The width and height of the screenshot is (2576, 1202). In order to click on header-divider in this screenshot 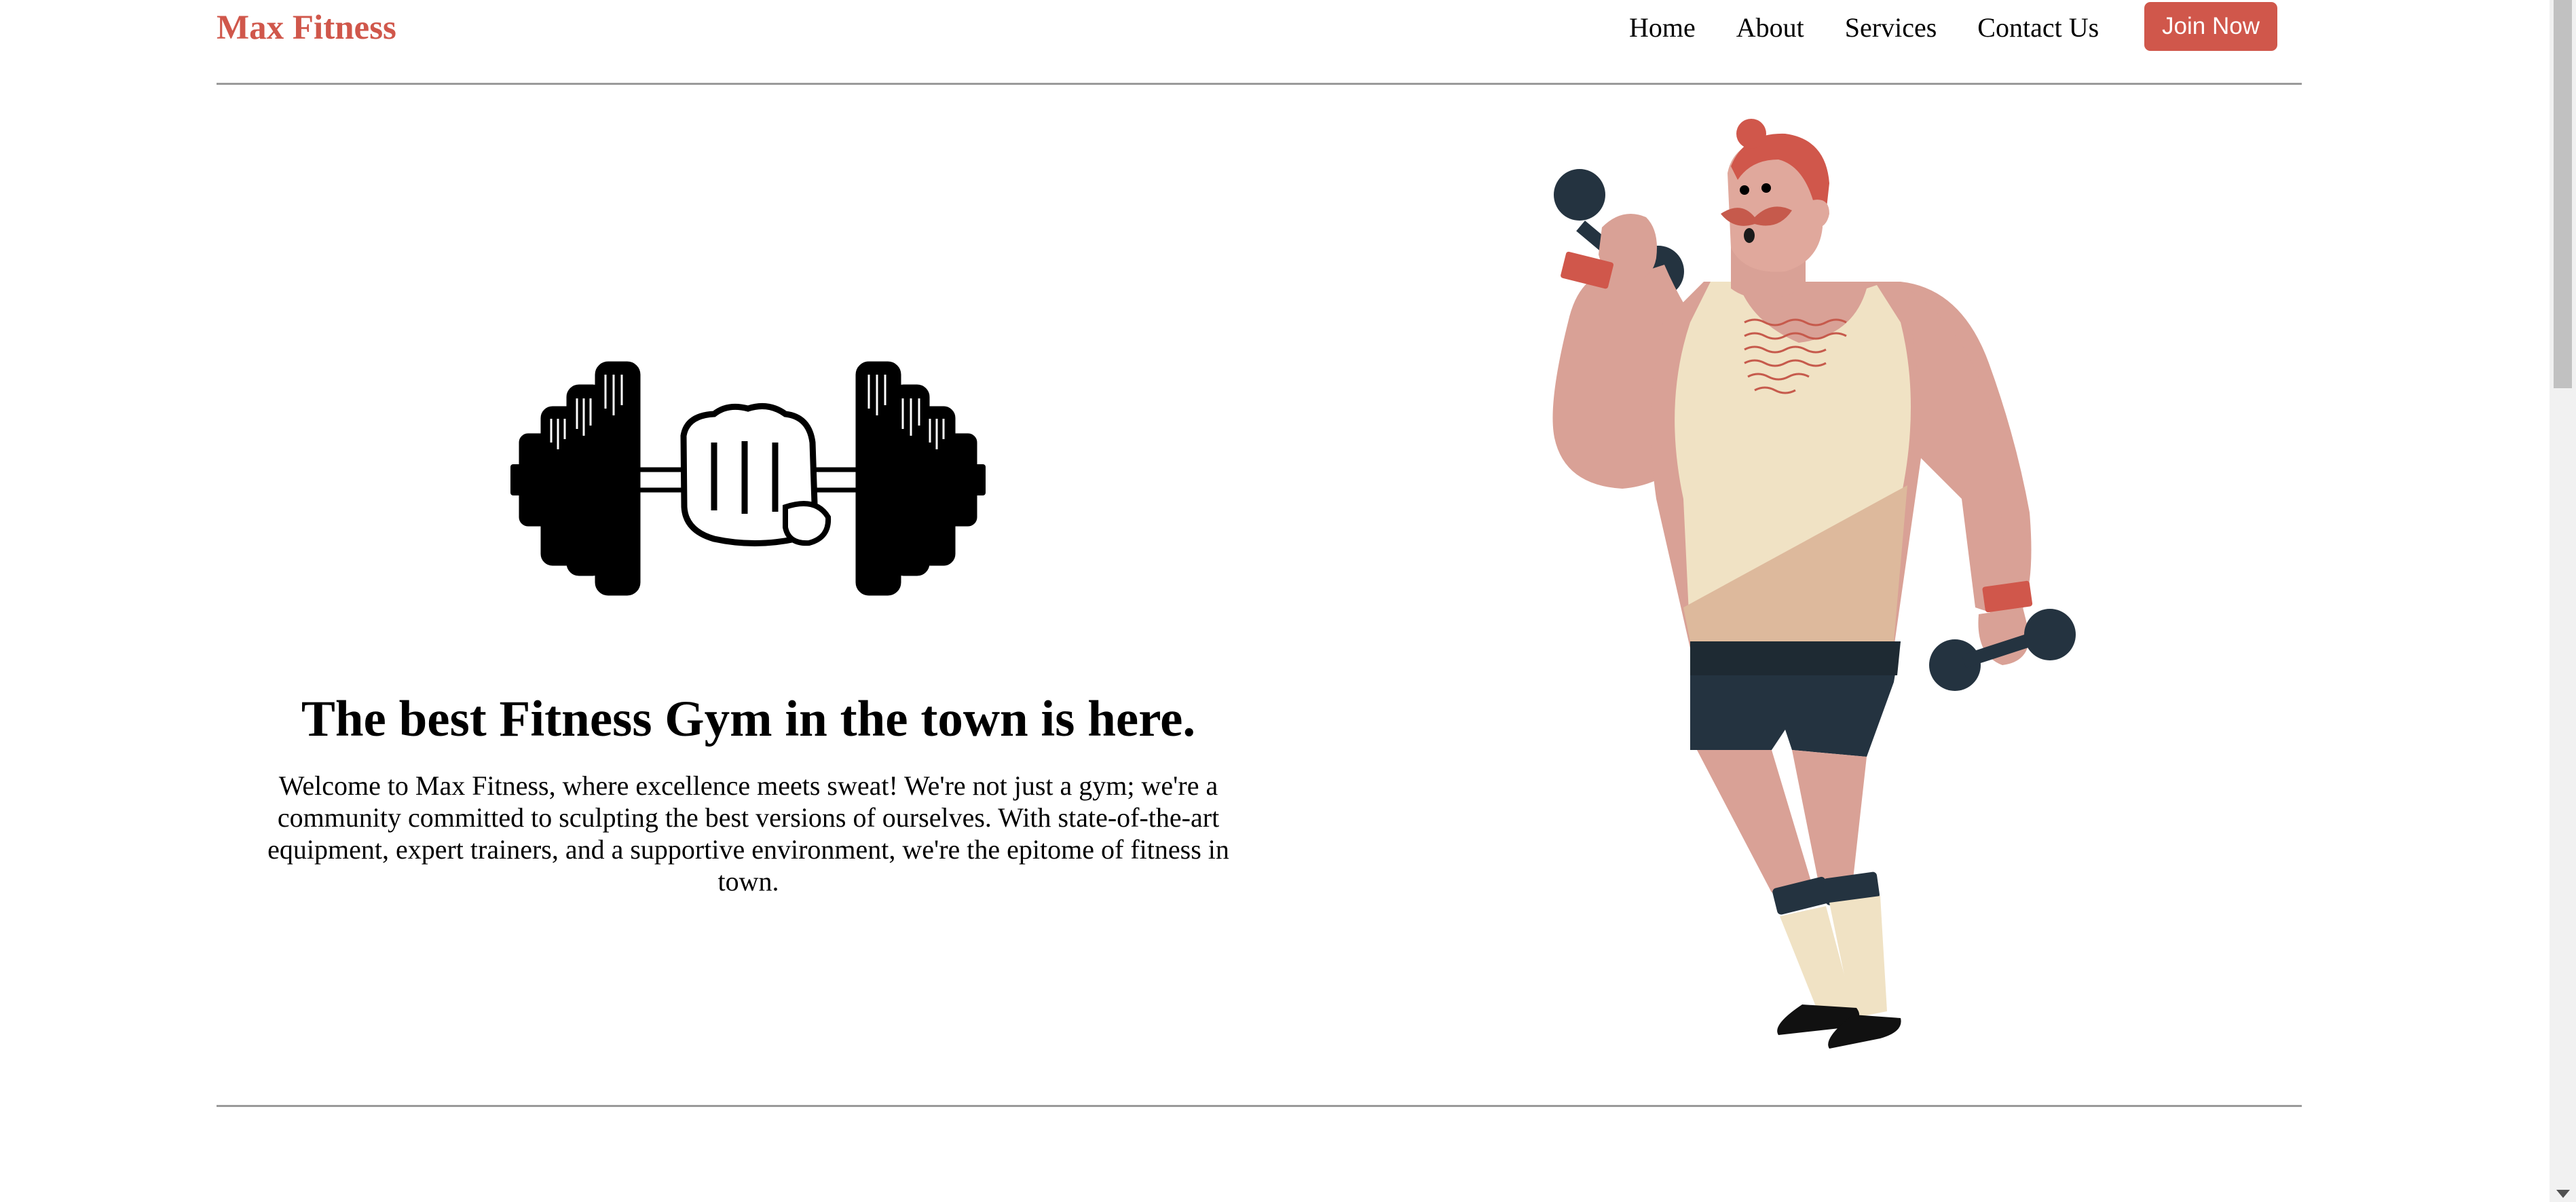, I will do `click(1259, 84)`.